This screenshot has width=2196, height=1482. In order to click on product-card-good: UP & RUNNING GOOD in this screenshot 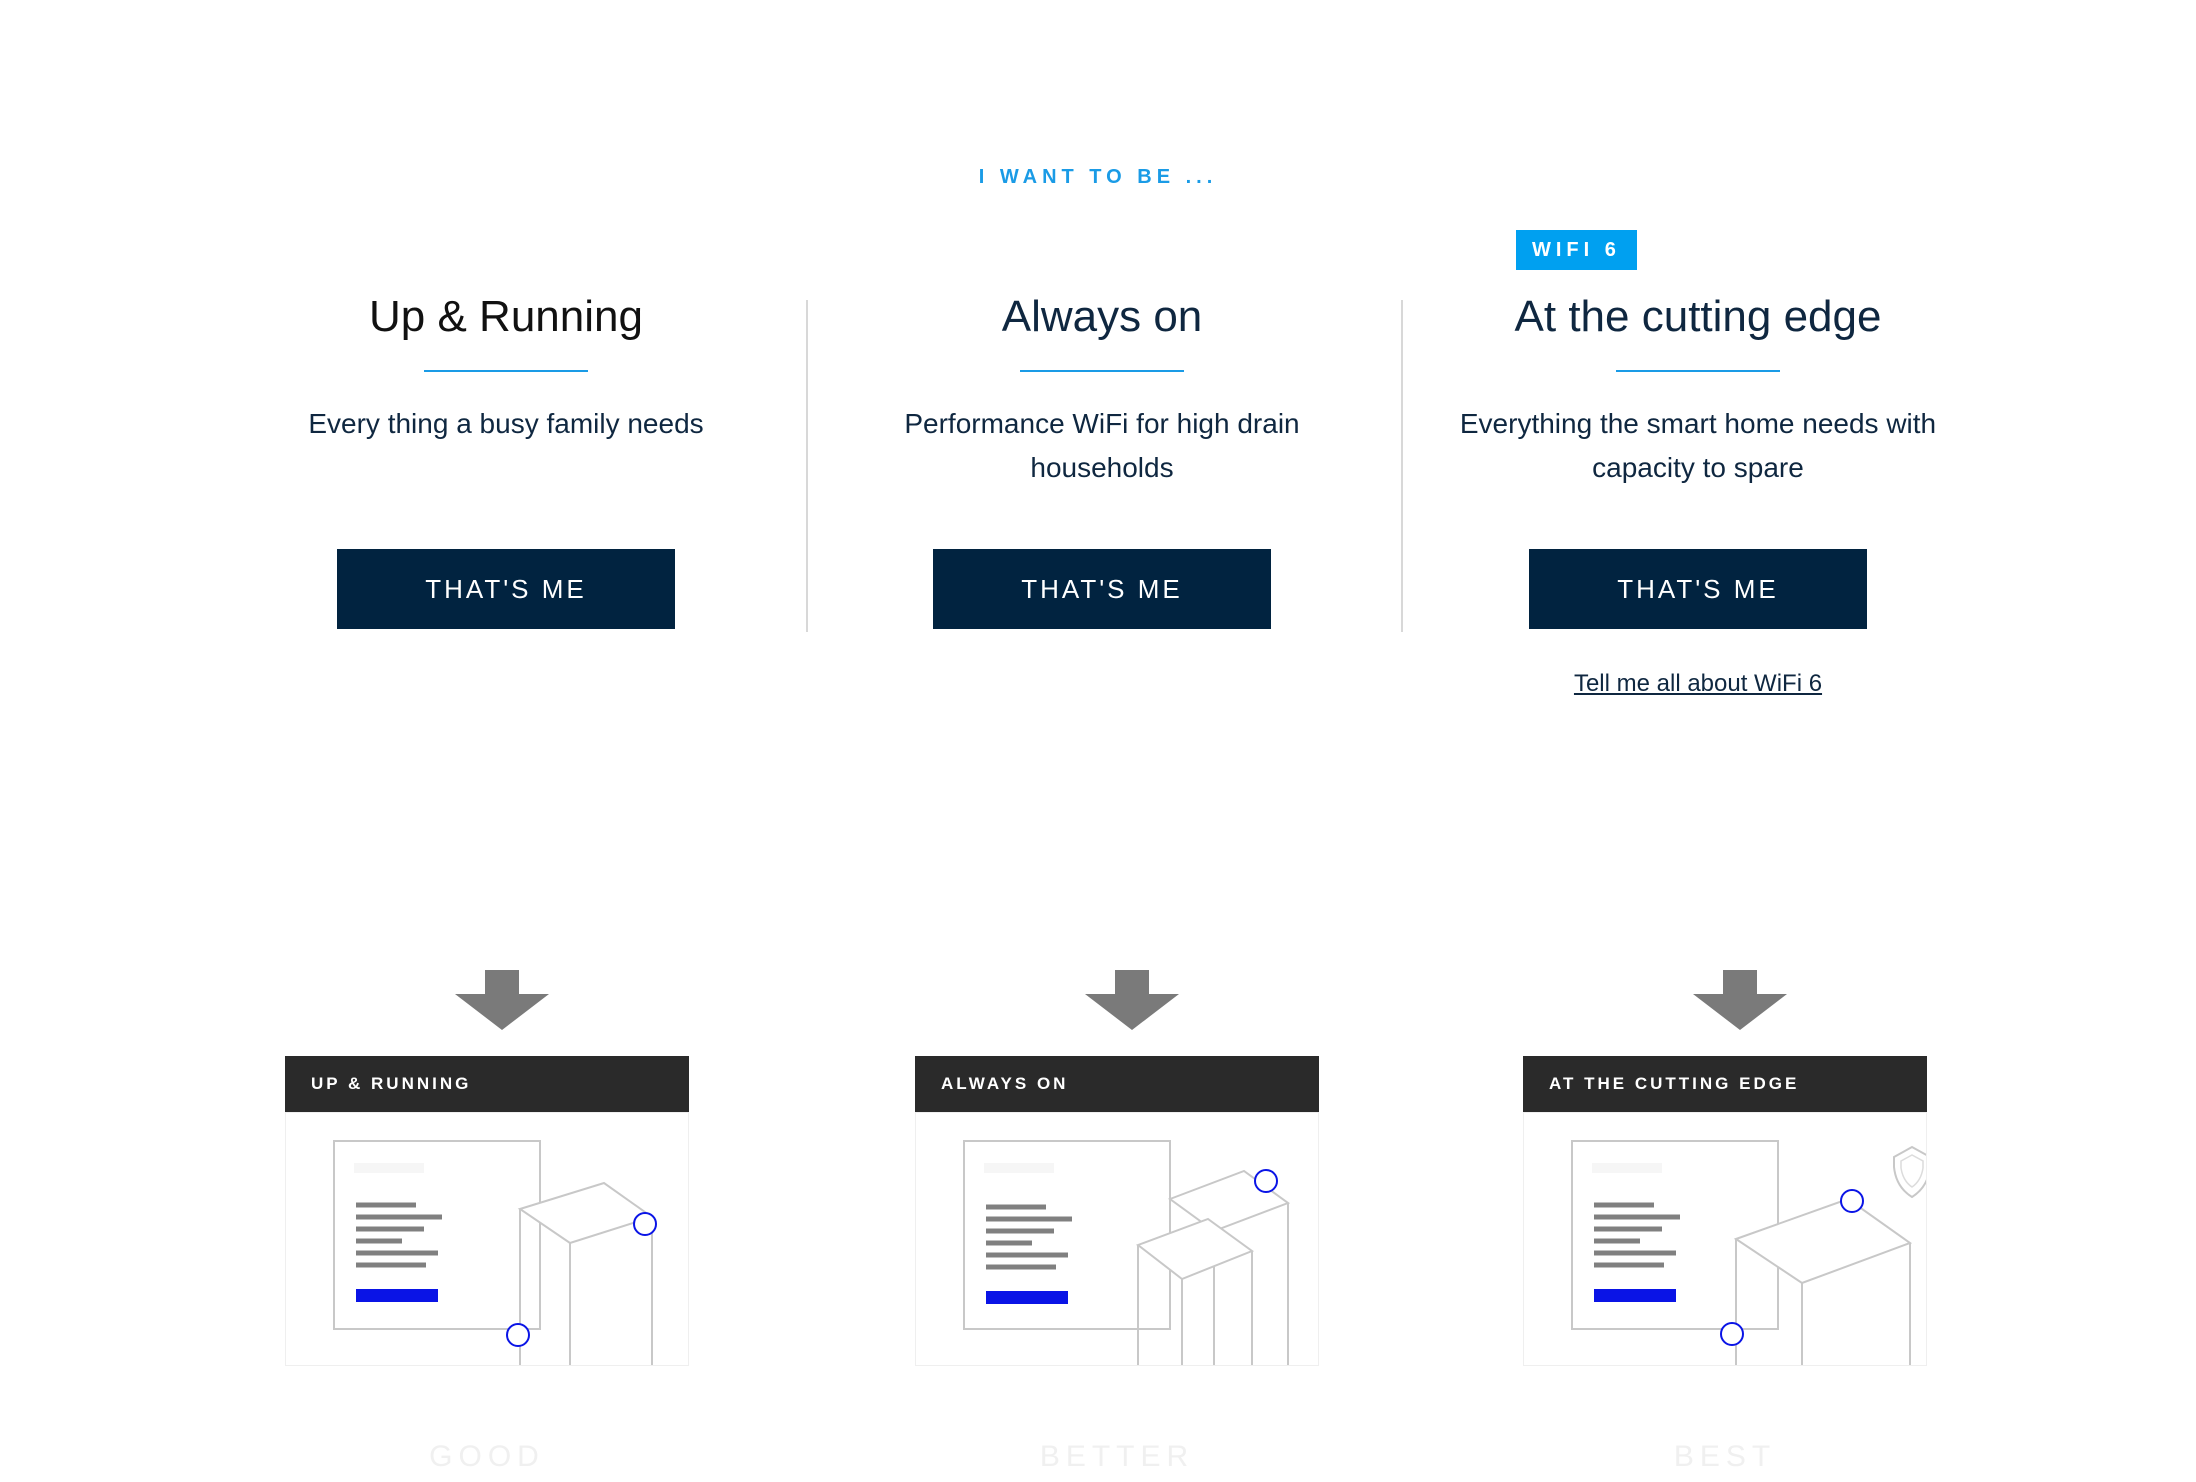, I will do `click(487, 1221)`.